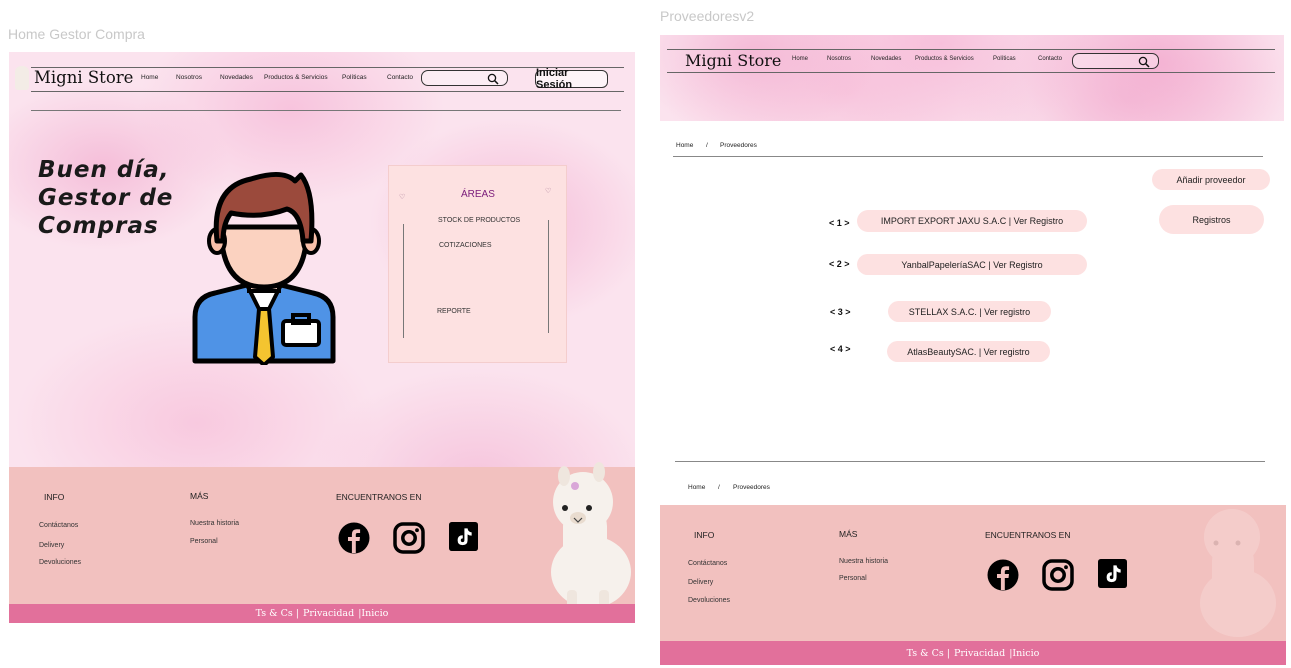 This screenshot has height=668, width=1291. What do you see at coordinates (800, 59) in the screenshot?
I see `nav-home-2: Home` at bounding box center [800, 59].